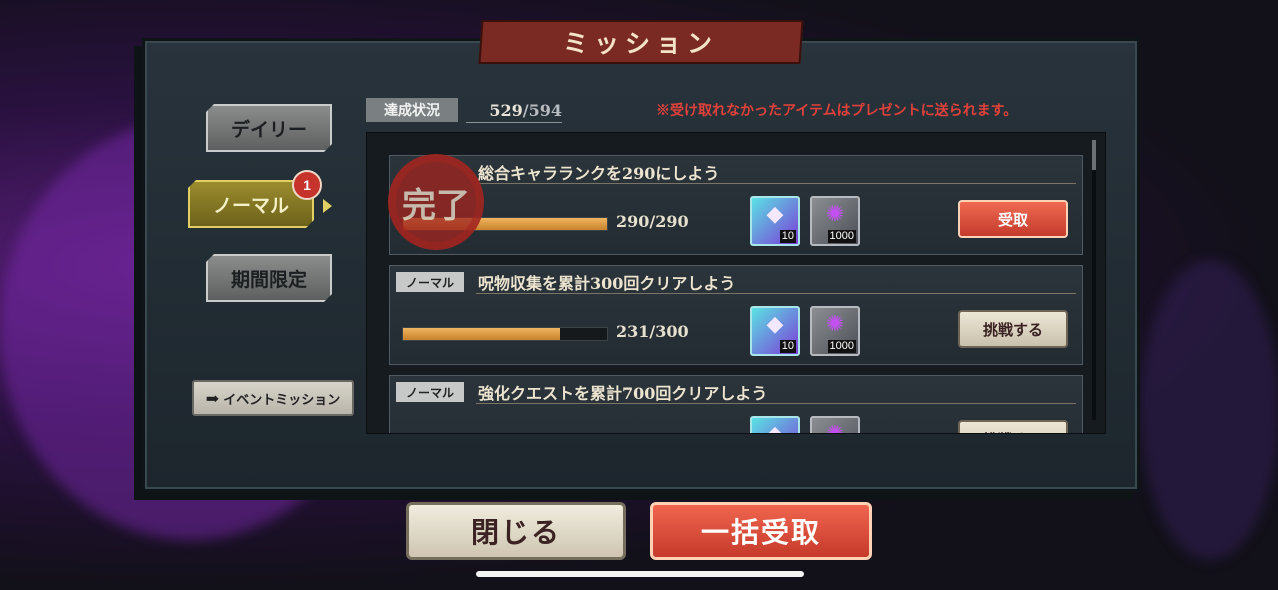  I want to click on progress-bar, so click(505, 334).